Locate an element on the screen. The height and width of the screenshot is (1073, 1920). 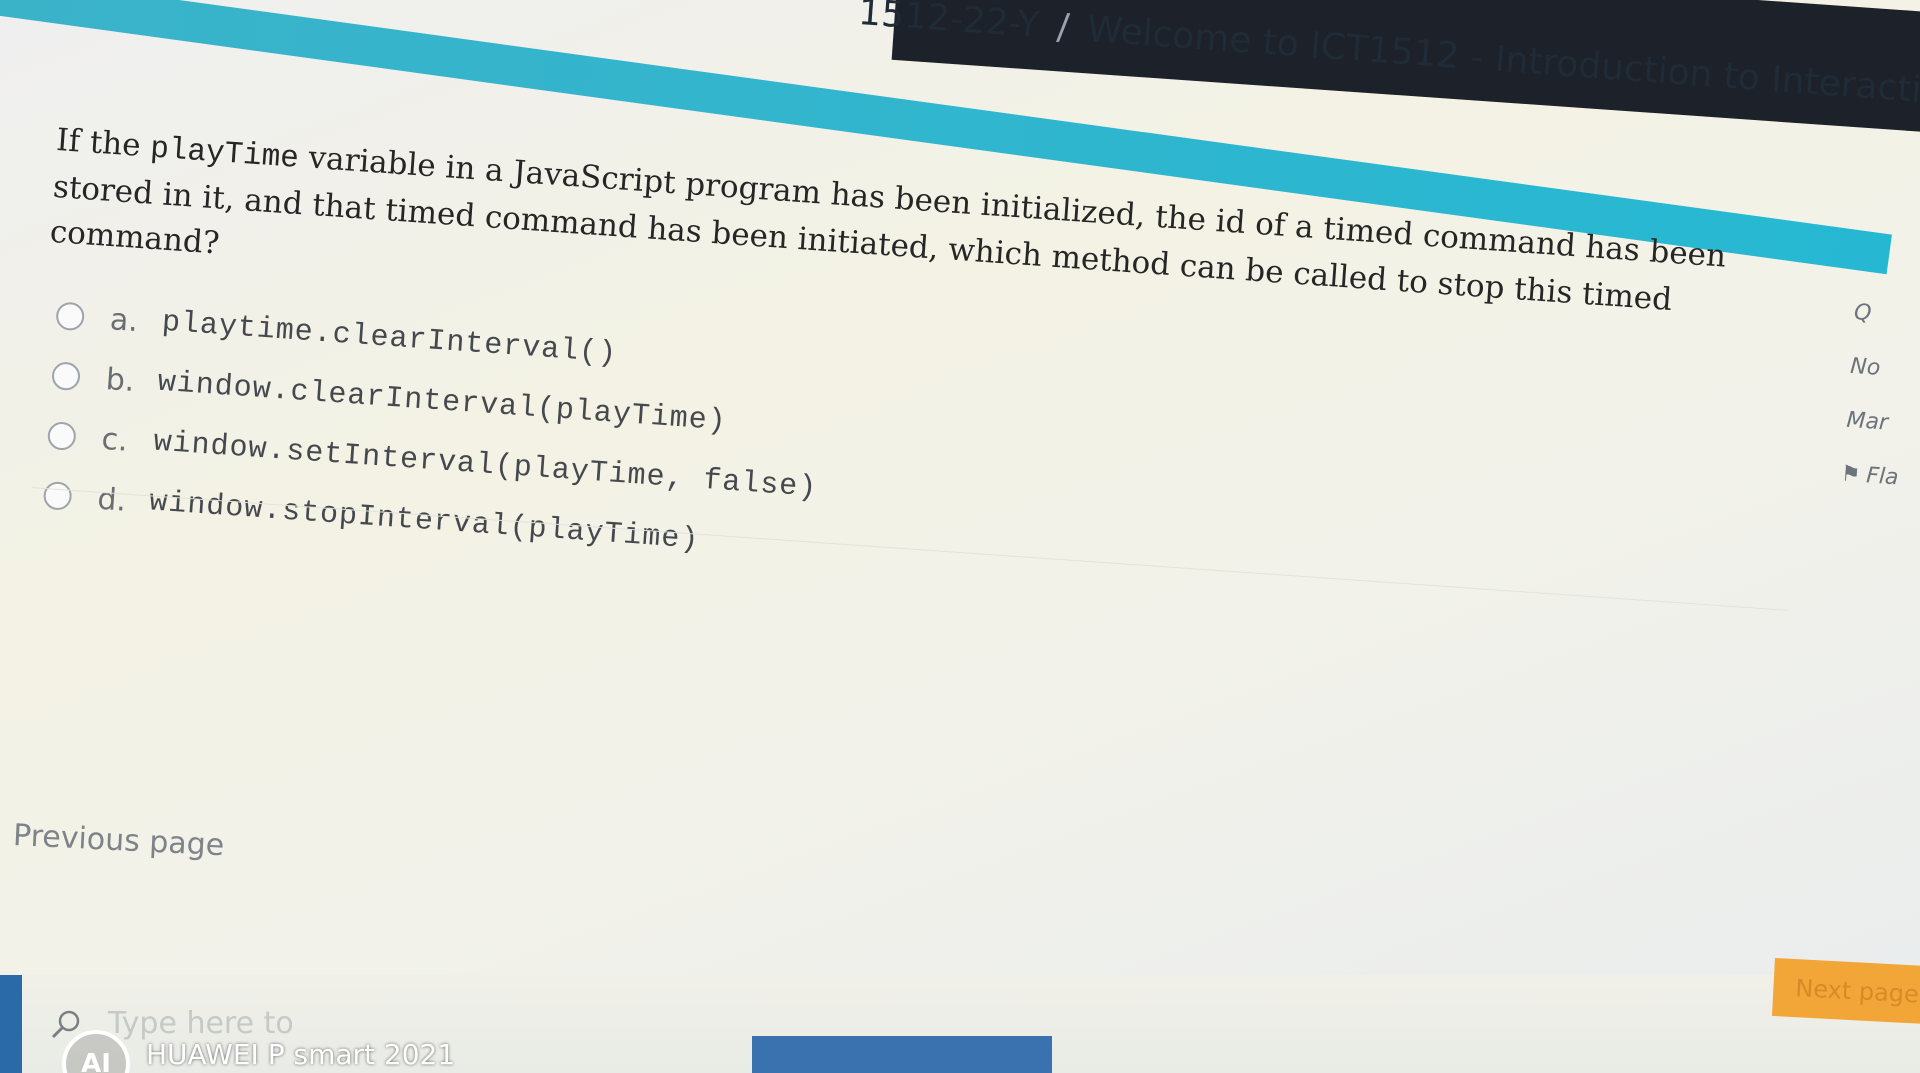
answer-letter: d. is located at coordinates (112, 500).